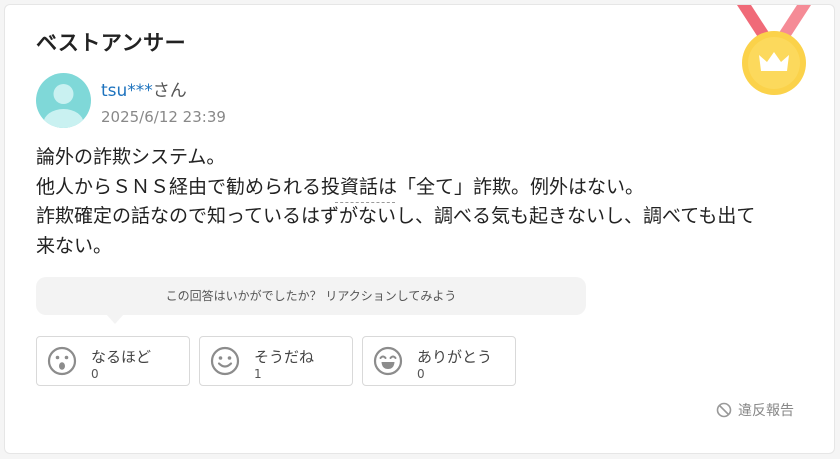  I want to click on reaction-button-arigatou: ありがとう 0, so click(439, 361).